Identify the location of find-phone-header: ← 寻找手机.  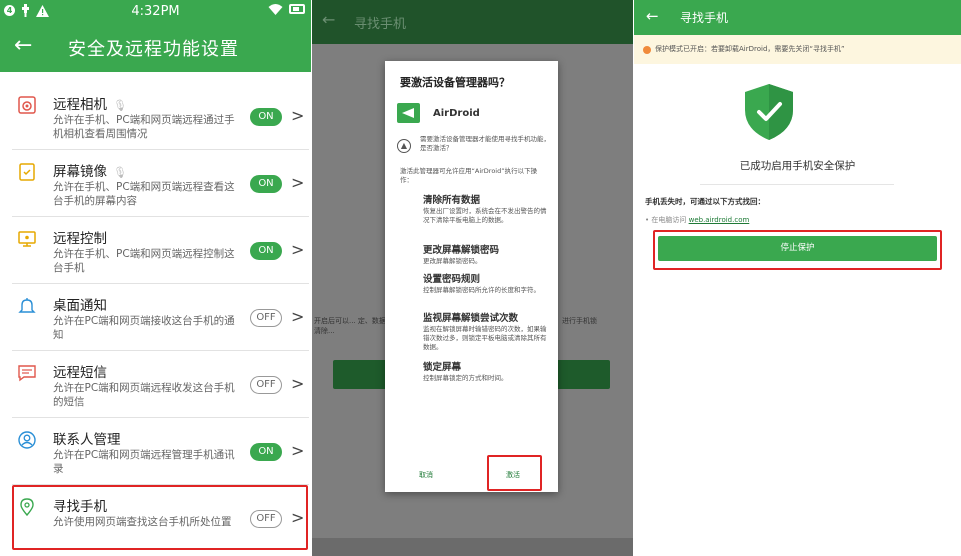
(797, 17).